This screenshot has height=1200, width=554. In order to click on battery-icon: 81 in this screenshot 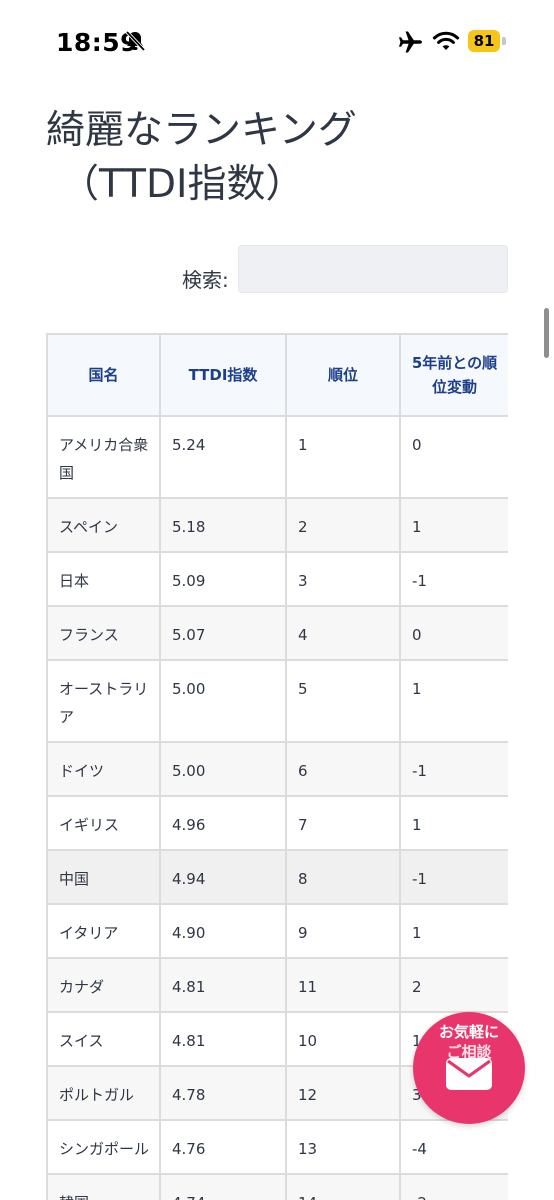, I will do `click(488, 41)`.